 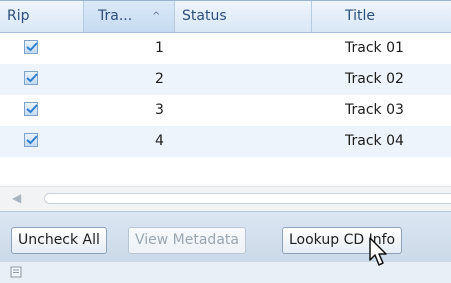 What do you see at coordinates (374, 141) in the screenshot?
I see `track-title: Track 04` at bounding box center [374, 141].